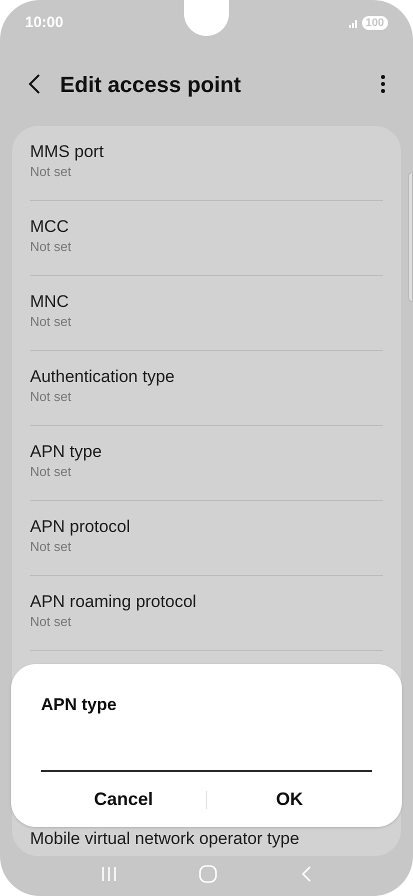 The width and height of the screenshot is (413, 896). I want to click on camera-notch, so click(206, 18).